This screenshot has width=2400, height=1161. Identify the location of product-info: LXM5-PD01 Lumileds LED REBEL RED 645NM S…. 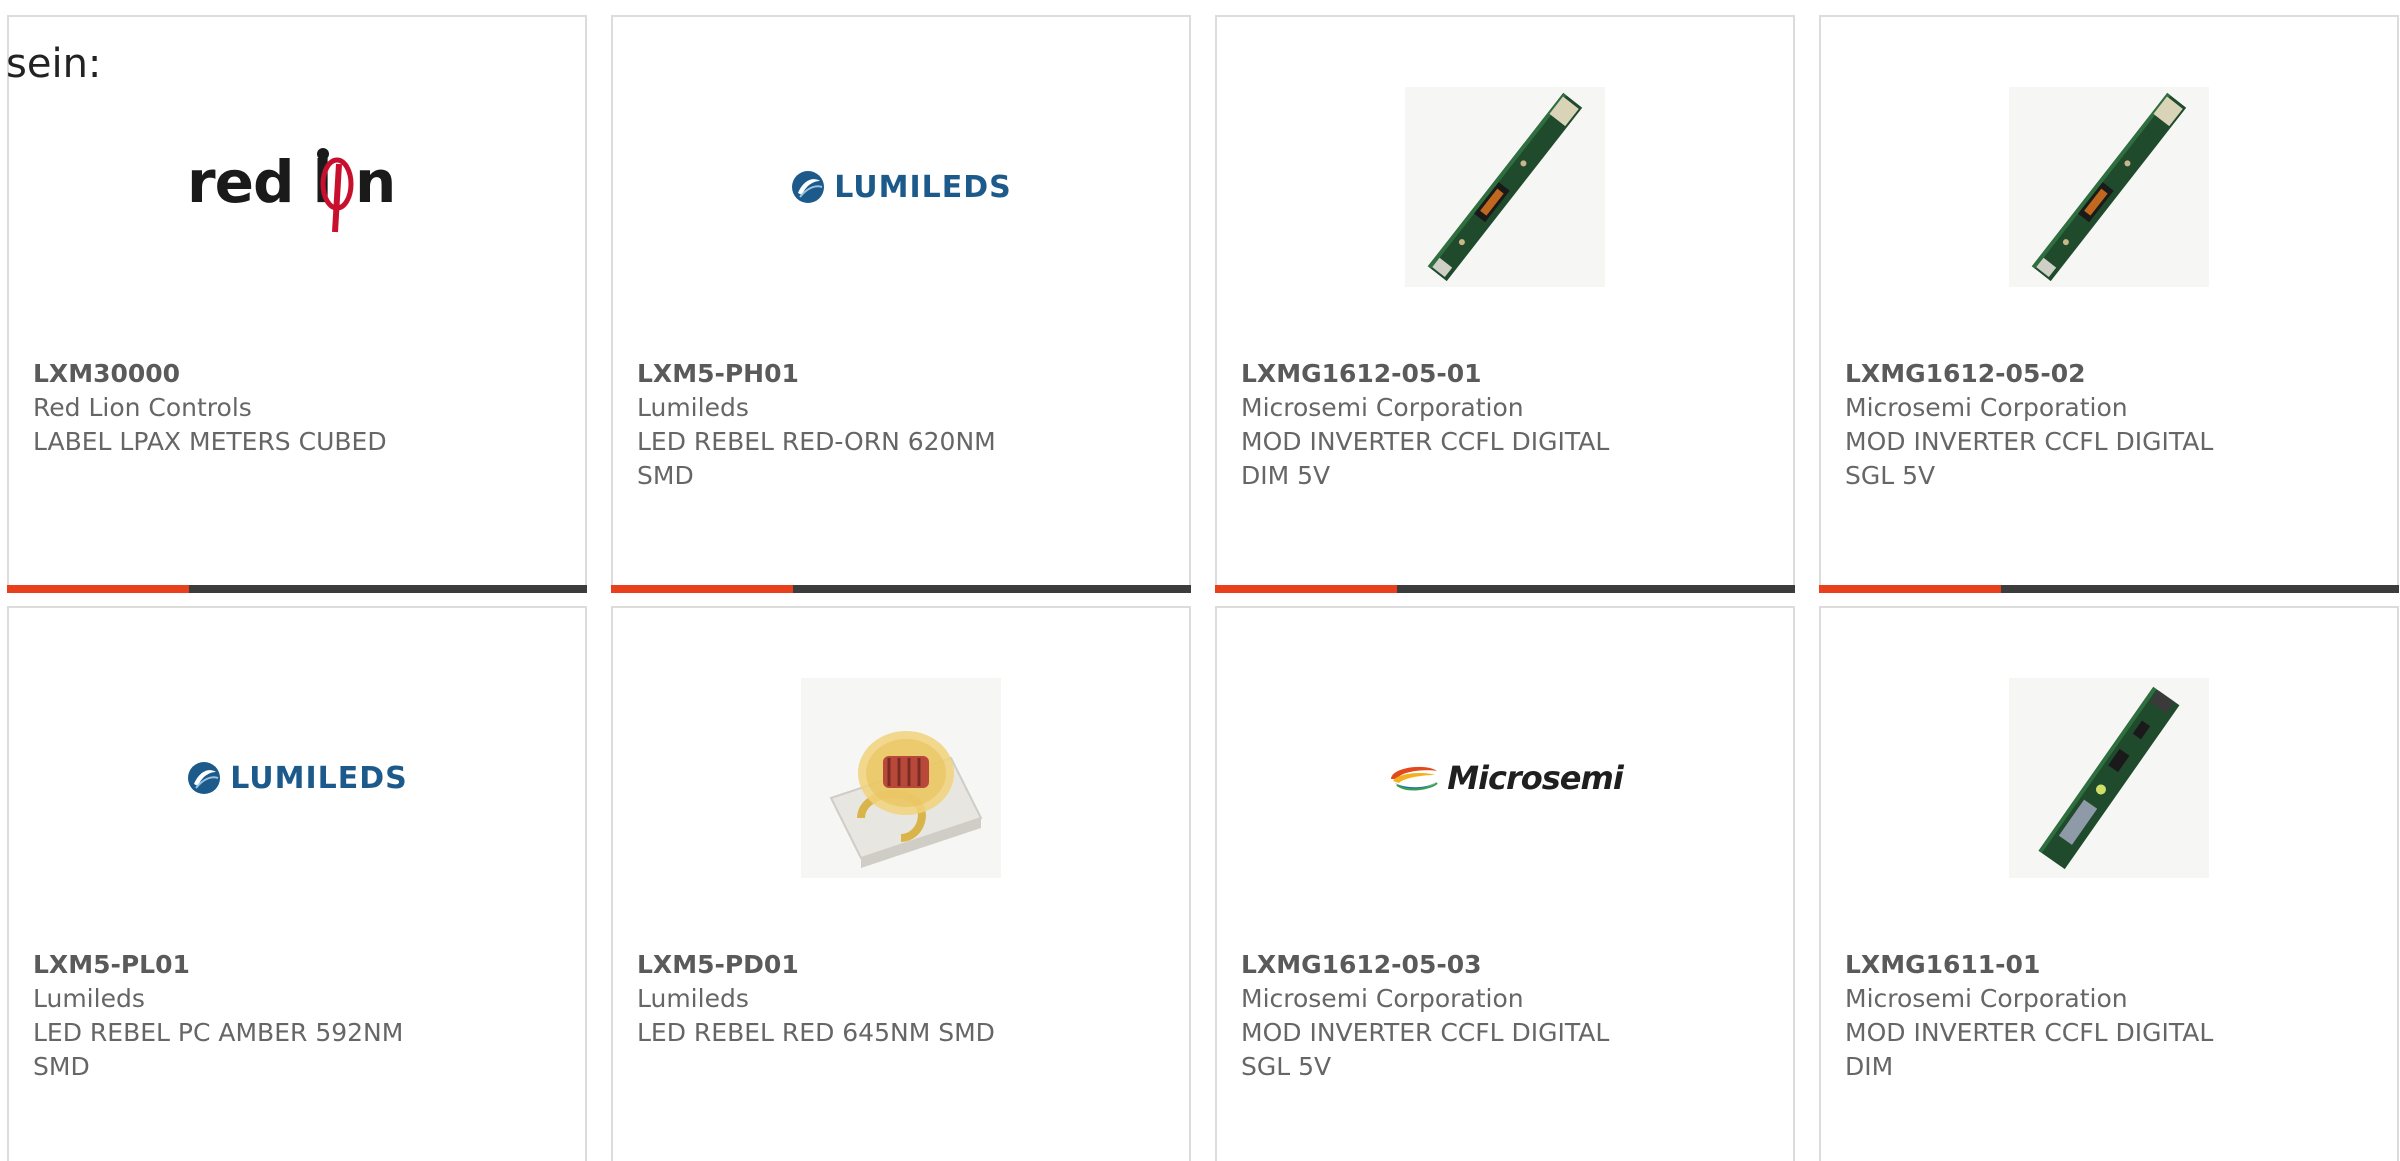
(901, 999).